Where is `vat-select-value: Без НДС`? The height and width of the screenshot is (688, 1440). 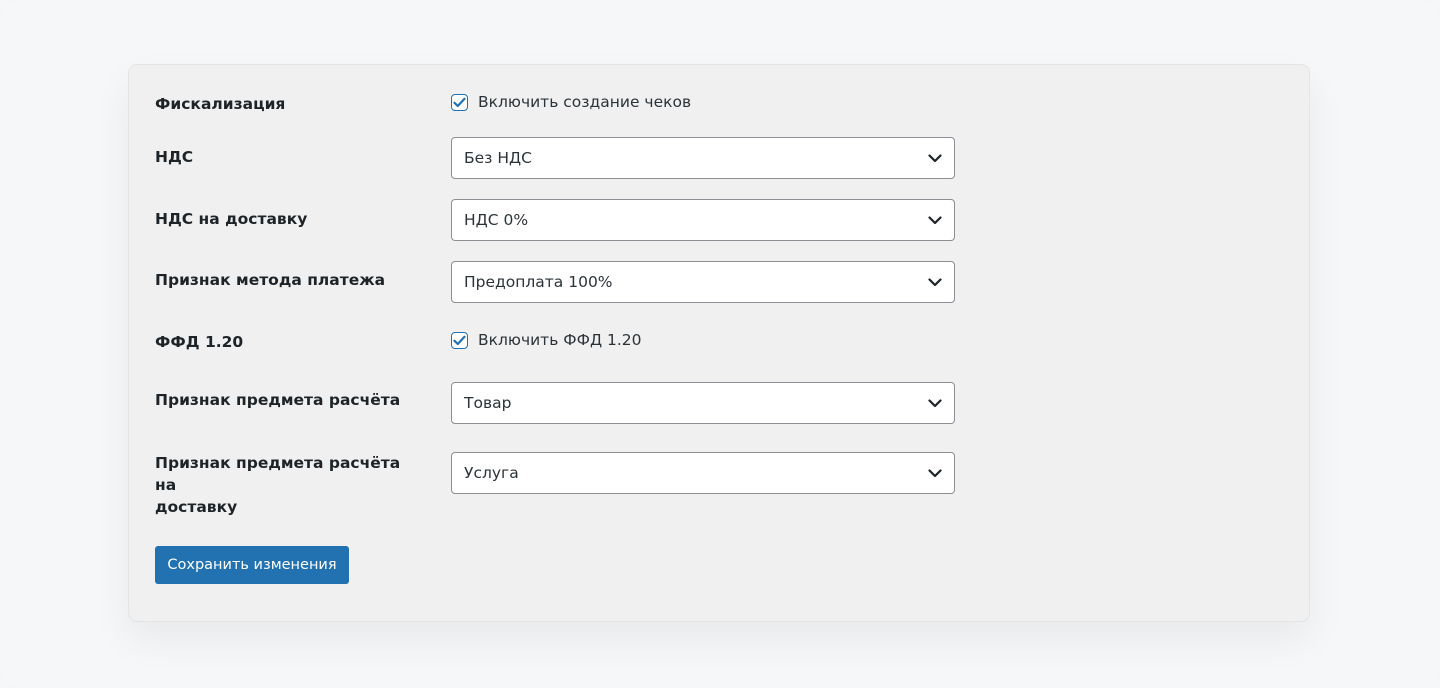
vat-select-value: Без НДС is located at coordinates (498, 158).